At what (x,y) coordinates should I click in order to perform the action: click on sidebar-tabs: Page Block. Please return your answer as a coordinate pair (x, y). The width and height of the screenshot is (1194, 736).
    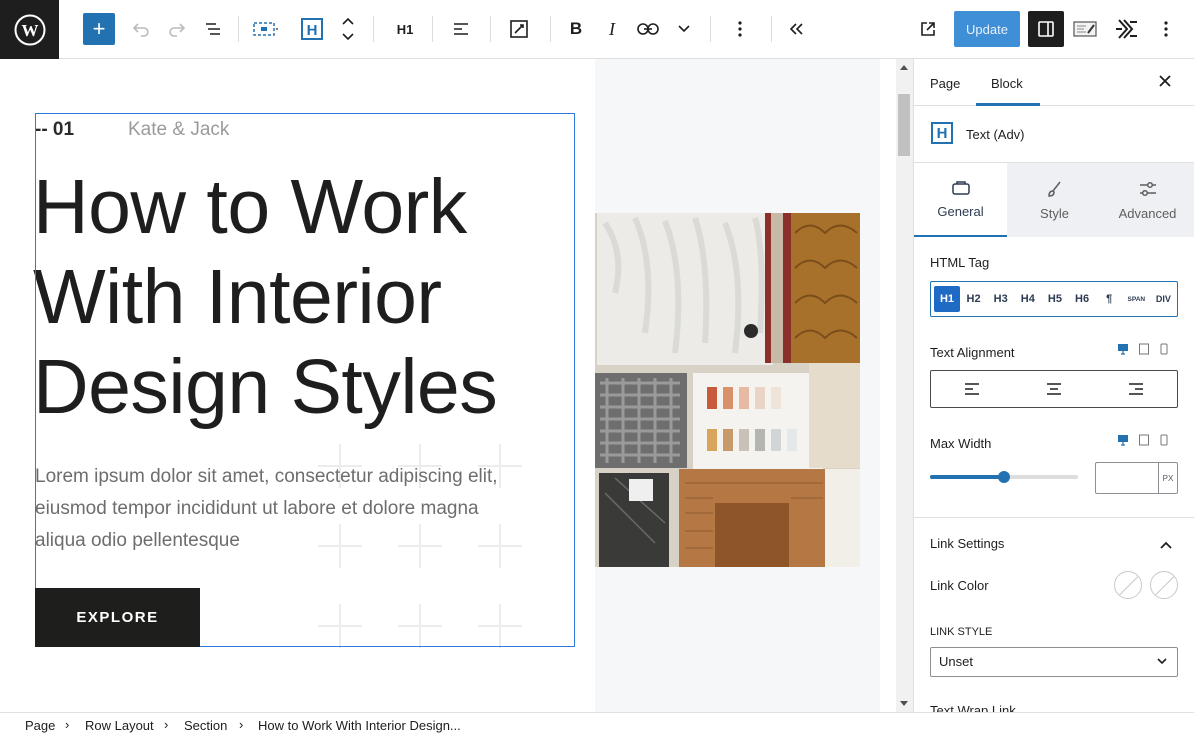
    Looking at the image, I should click on (1054, 82).